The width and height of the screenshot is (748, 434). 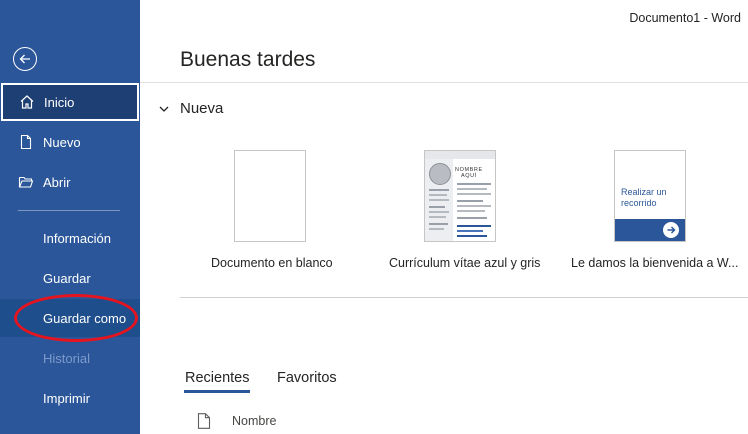 What do you see at coordinates (204, 421) in the screenshot?
I see `document-icon` at bounding box center [204, 421].